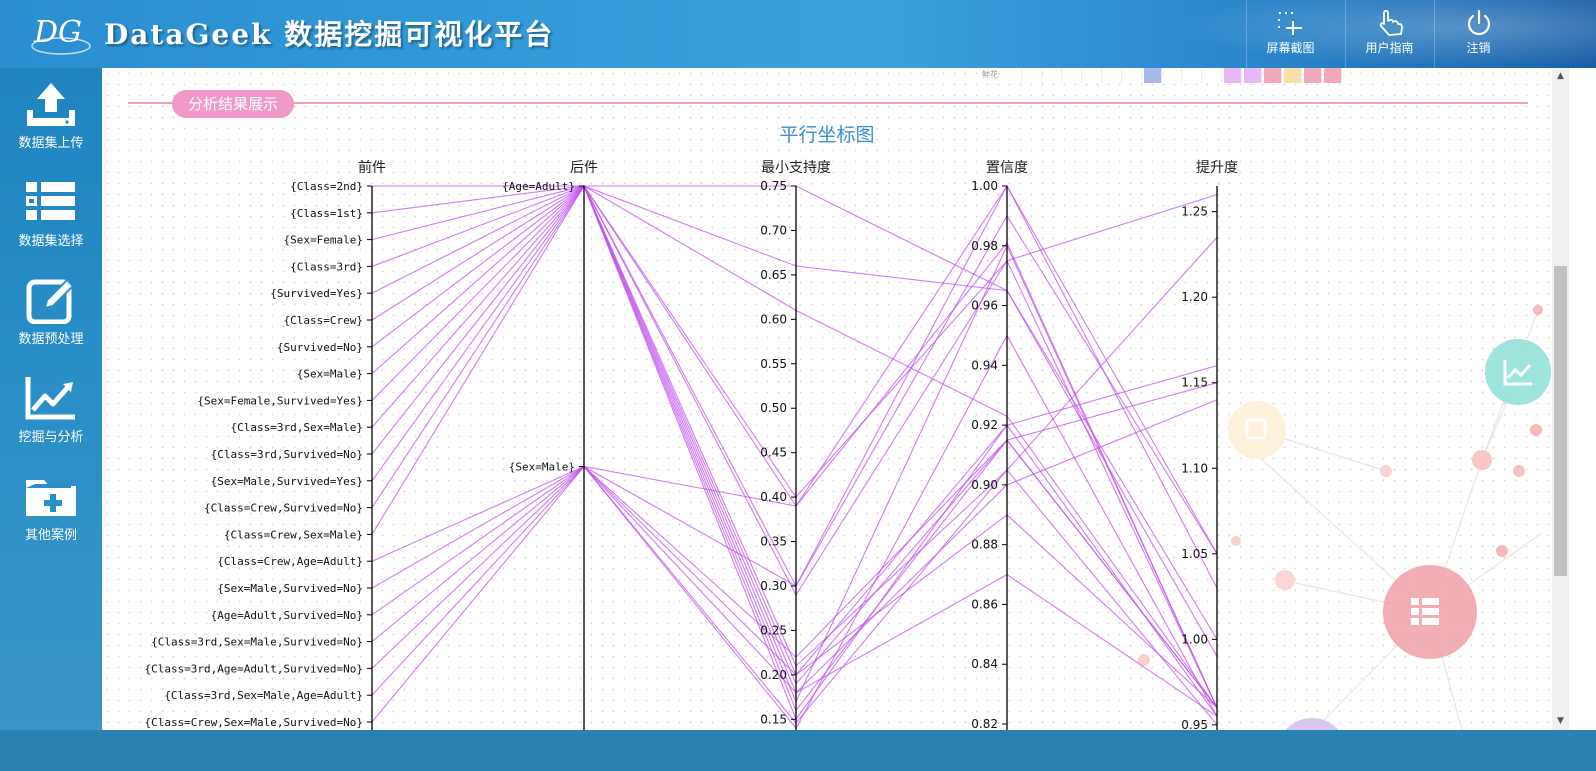 The height and width of the screenshot is (771, 1596). What do you see at coordinates (316, 293) in the screenshot?
I see `tick-label: {Survived=Yes}` at bounding box center [316, 293].